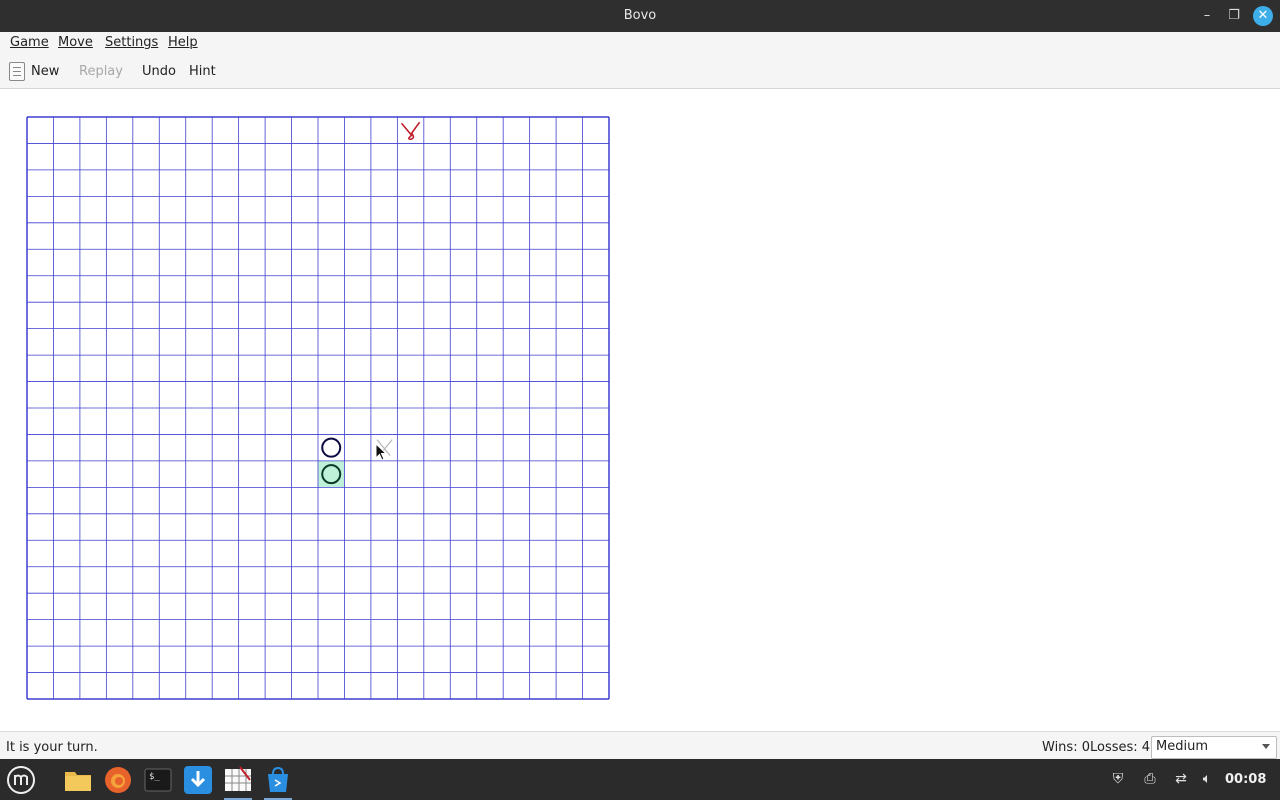 The width and height of the screenshot is (1280, 800). Describe the element at coordinates (131, 42) in the screenshot. I see `menu-settings: Settings` at that location.